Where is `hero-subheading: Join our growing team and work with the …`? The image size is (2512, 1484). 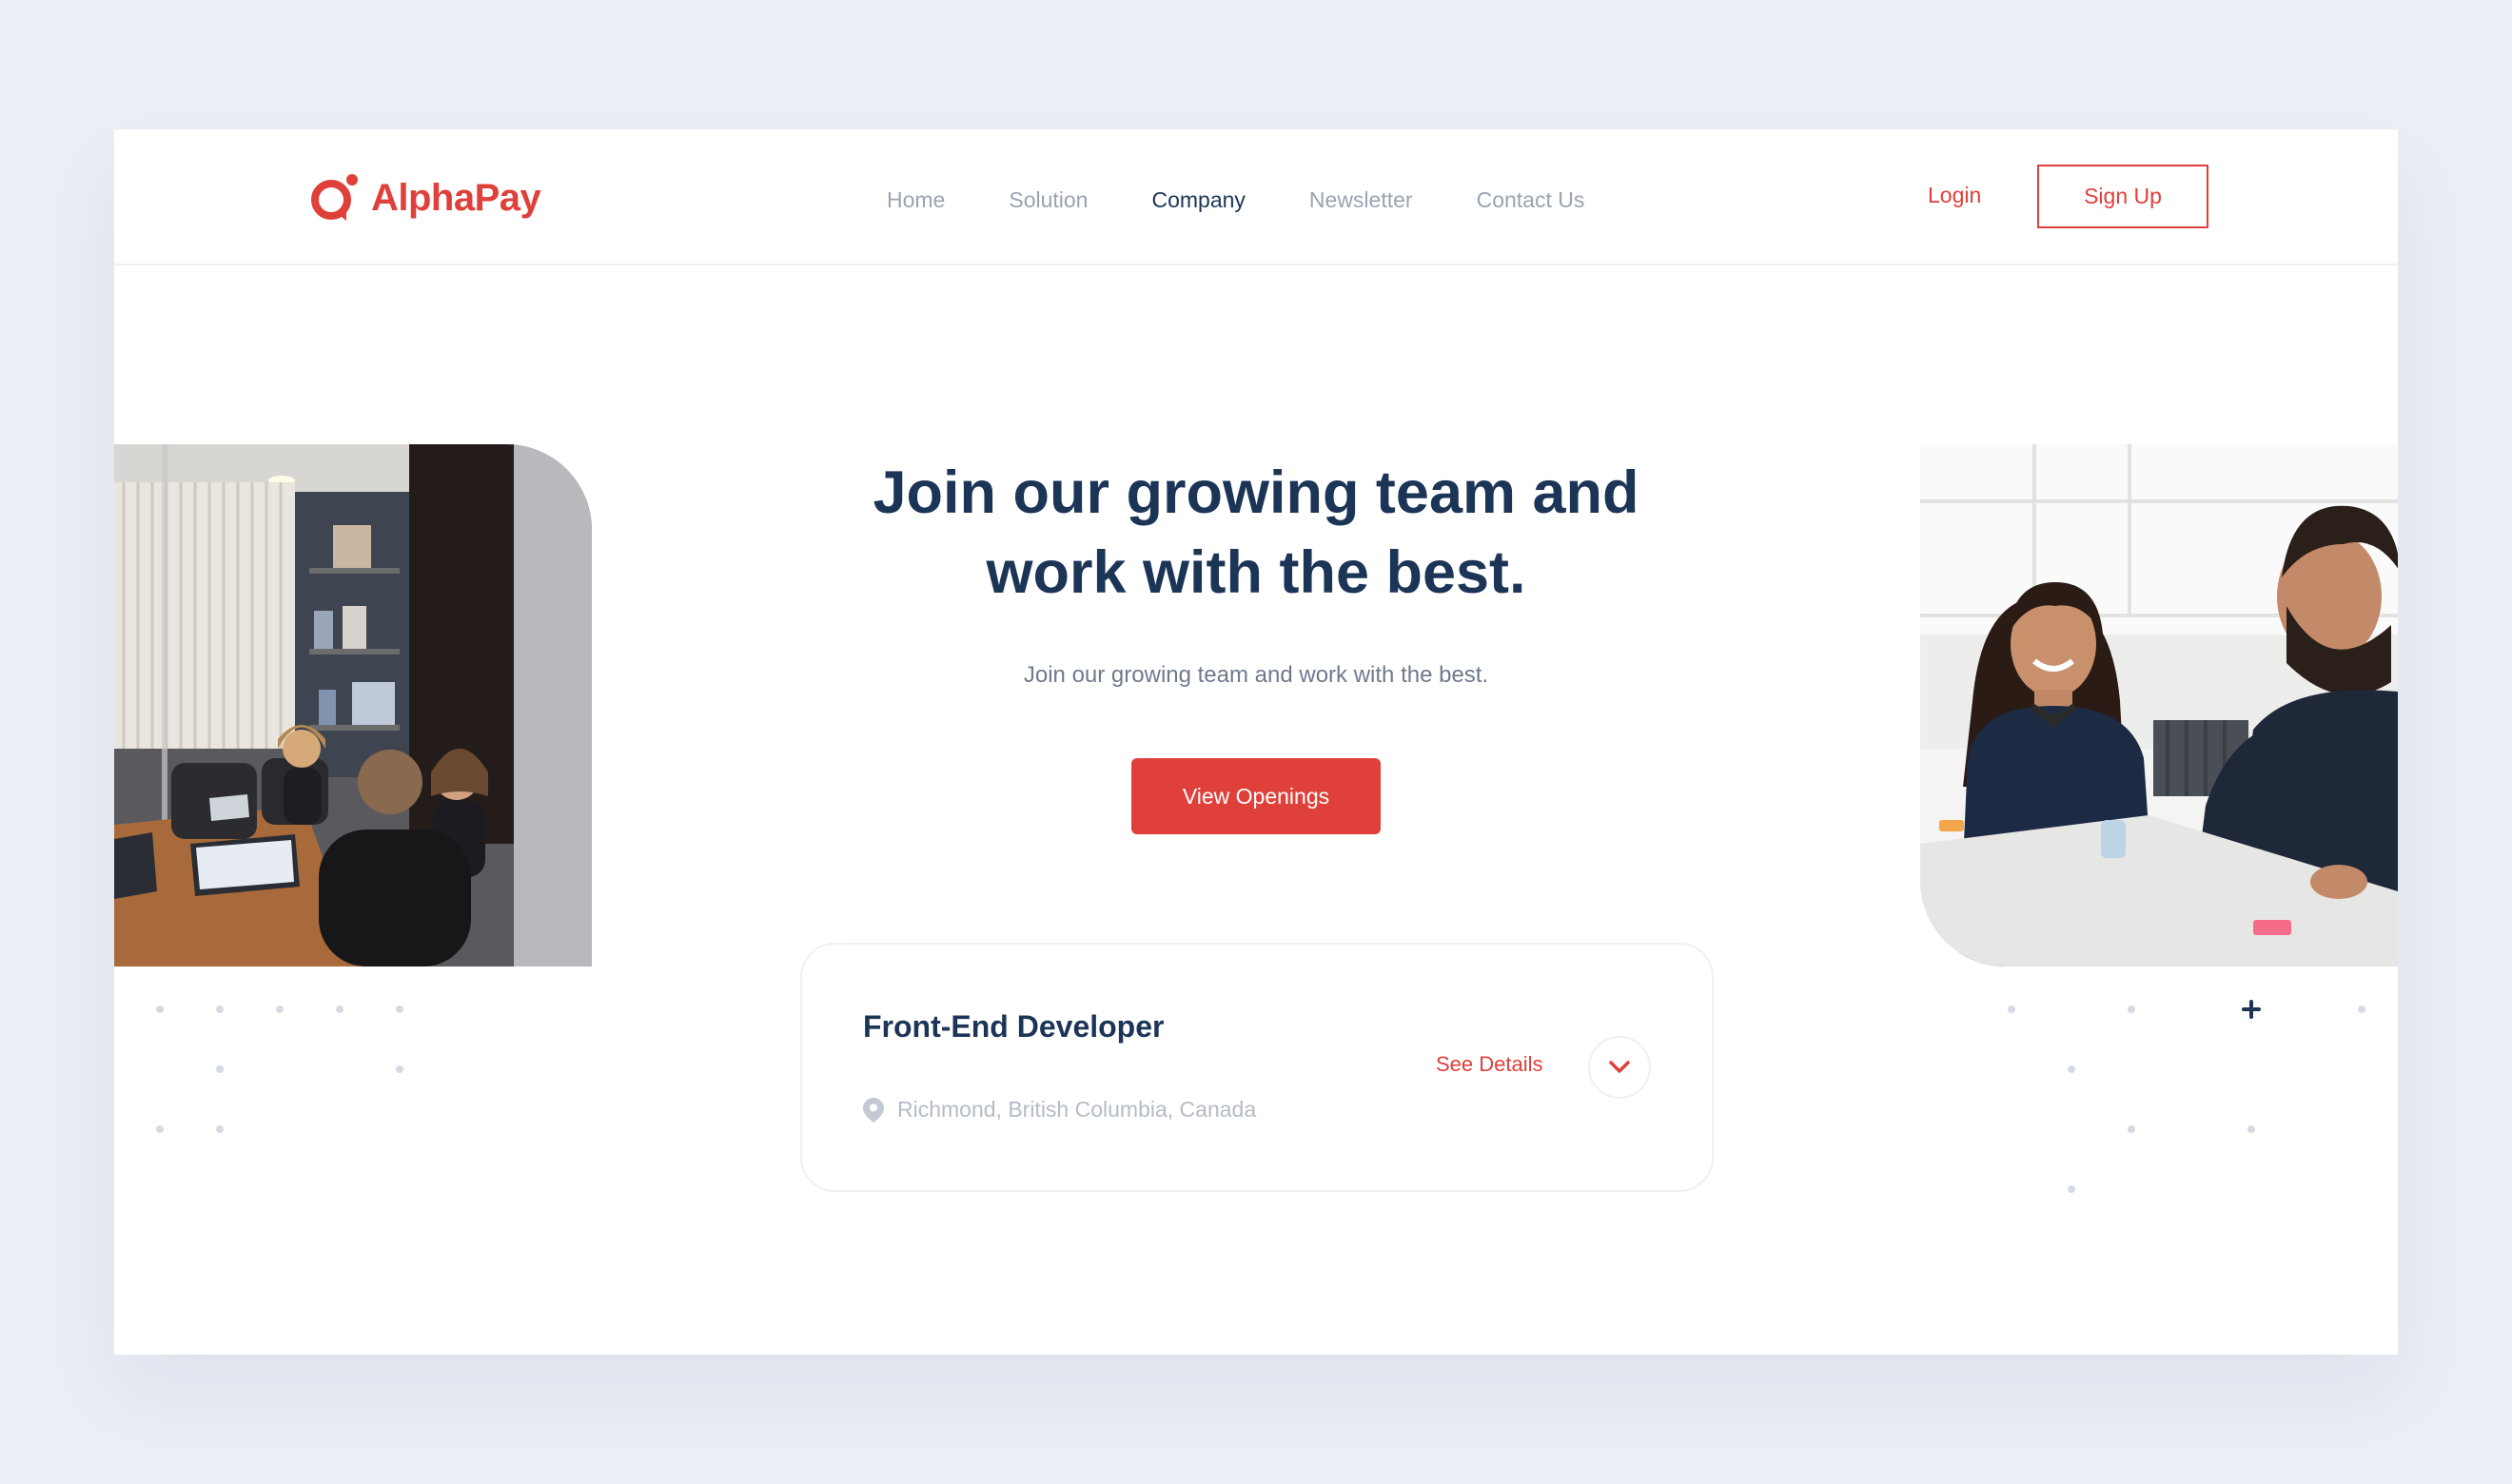 hero-subheading: Join our growing team and work with the … is located at coordinates (1256, 675).